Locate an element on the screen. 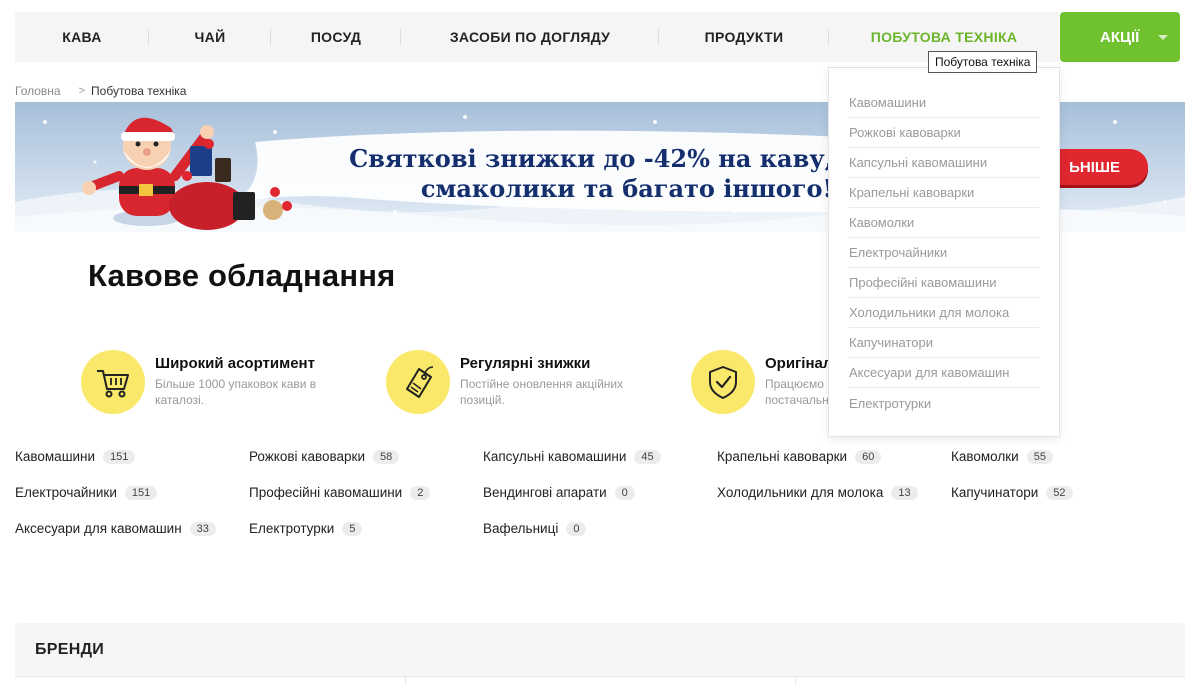 This screenshot has width=1201, height=685. dropdown-item-turkish-pots: Електротурки is located at coordinates (944, 403).